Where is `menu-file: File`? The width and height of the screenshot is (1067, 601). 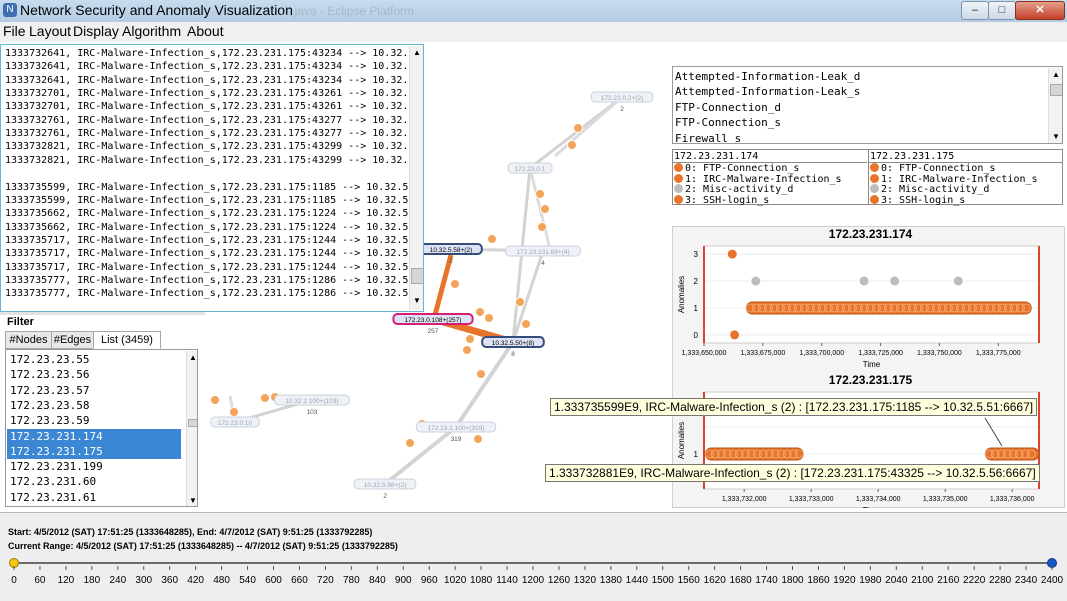
menu-file: File is located at coordinates (14, 31).